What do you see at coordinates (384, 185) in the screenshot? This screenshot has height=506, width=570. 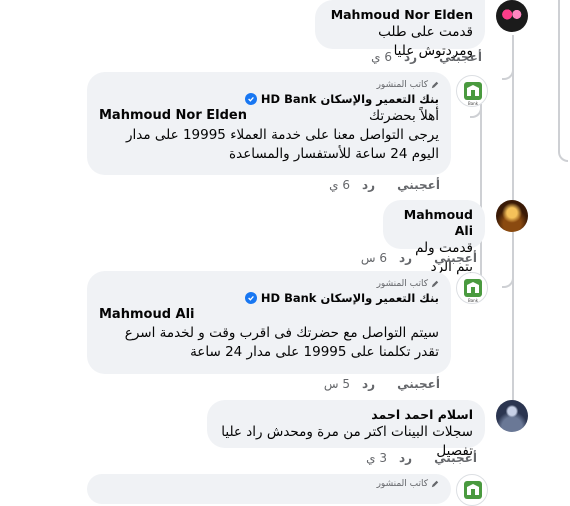 I see `reply-actions: أعجبني رد 6 ي` at bounding box center [384, 185].